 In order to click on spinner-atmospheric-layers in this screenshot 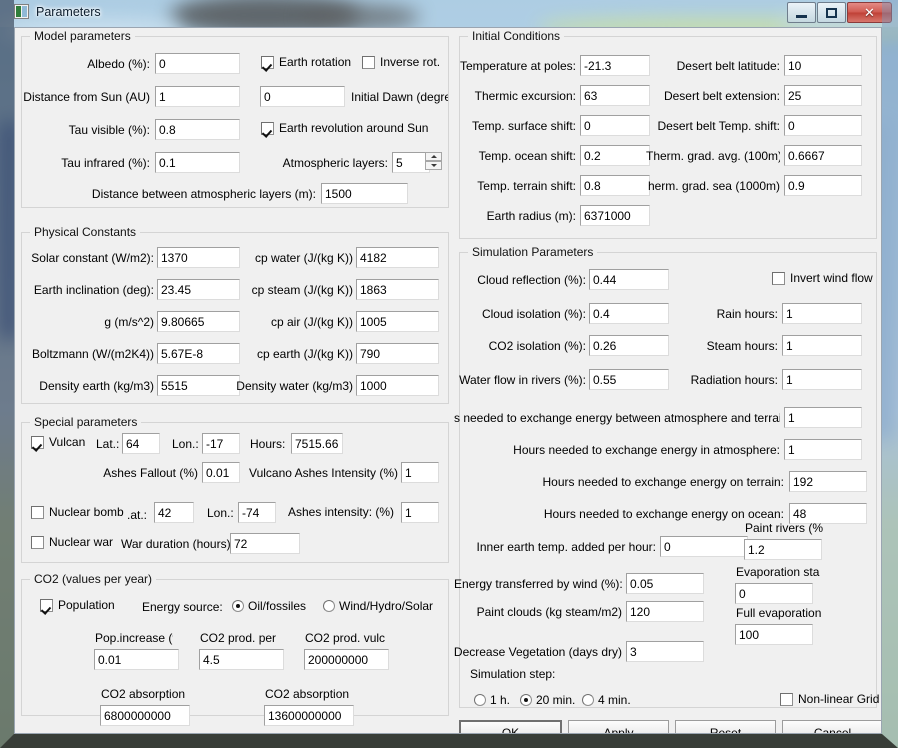, I will do `click(433, 162)`.